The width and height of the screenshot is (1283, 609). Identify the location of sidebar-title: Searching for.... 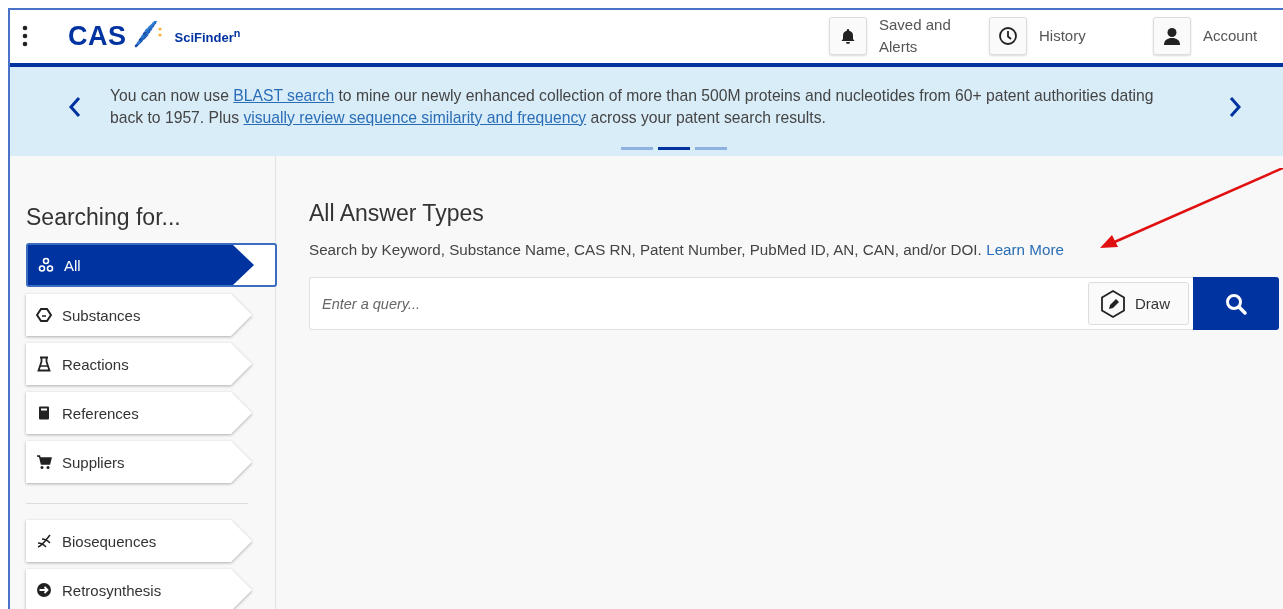
(104, 217).